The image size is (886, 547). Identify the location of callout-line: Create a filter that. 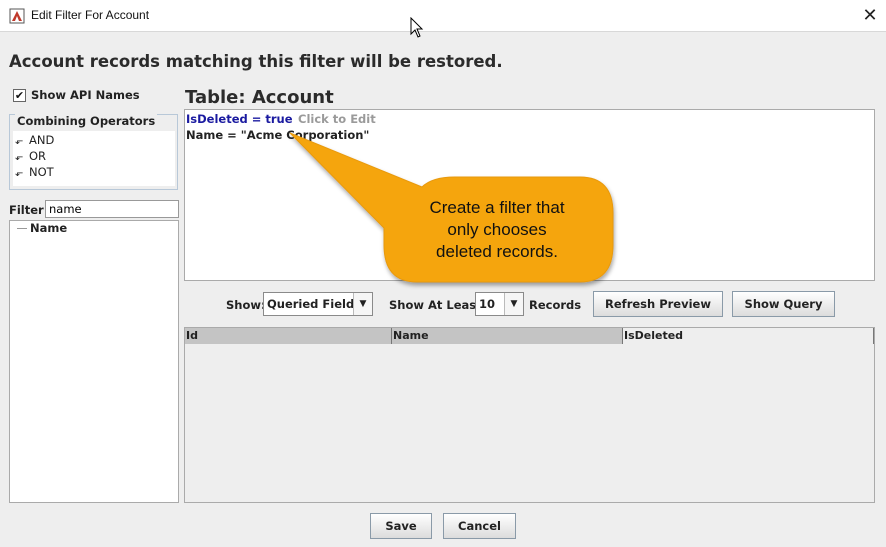
(497, 207).